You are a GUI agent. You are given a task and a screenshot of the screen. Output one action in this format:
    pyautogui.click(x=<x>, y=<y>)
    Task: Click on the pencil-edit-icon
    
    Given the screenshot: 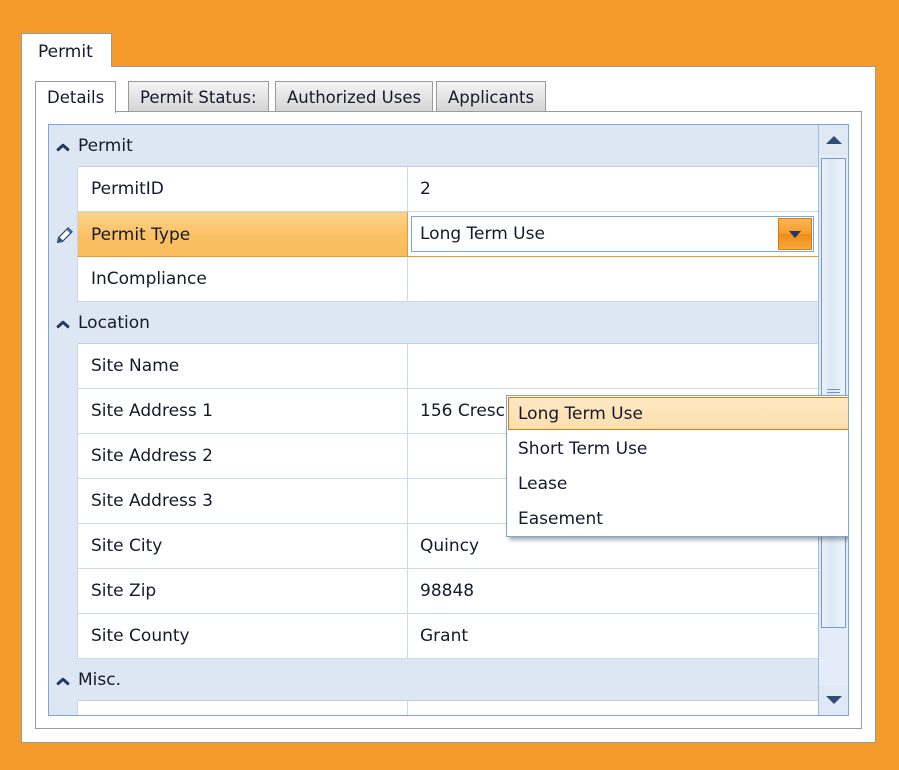 What is the action you would take?
    pyautogui.click(x=64, y=234)
    